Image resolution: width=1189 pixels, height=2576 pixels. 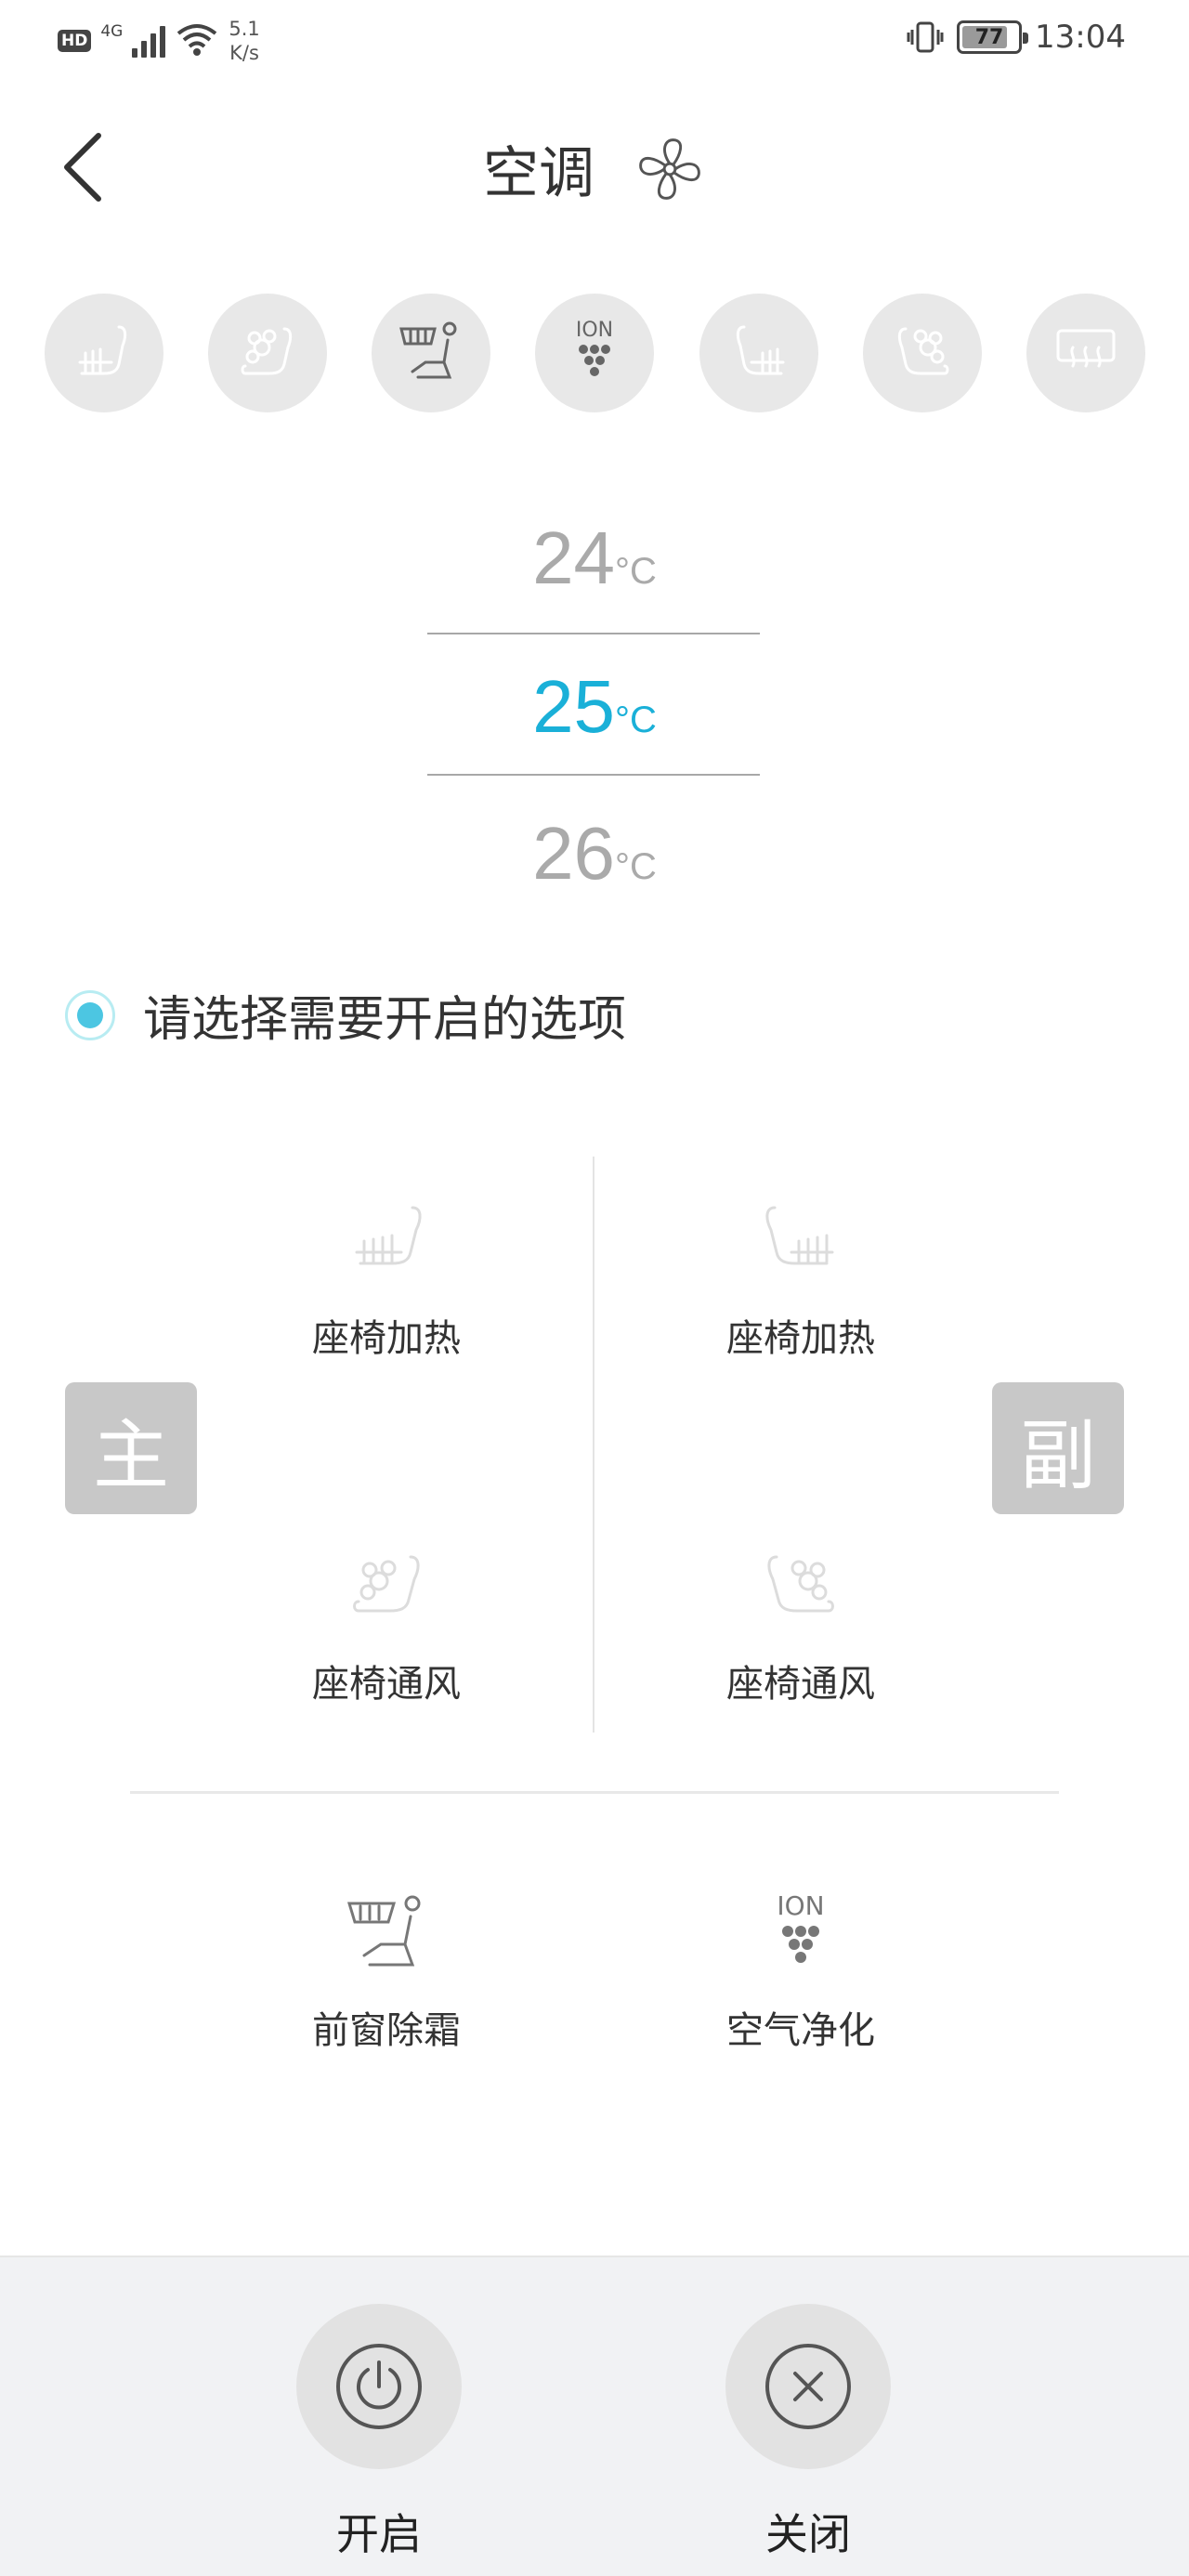 What do you see at coordinates (131, 1448) in the screenshot?
I see `driver-badge: 主` at bounding box center [131, 1448].